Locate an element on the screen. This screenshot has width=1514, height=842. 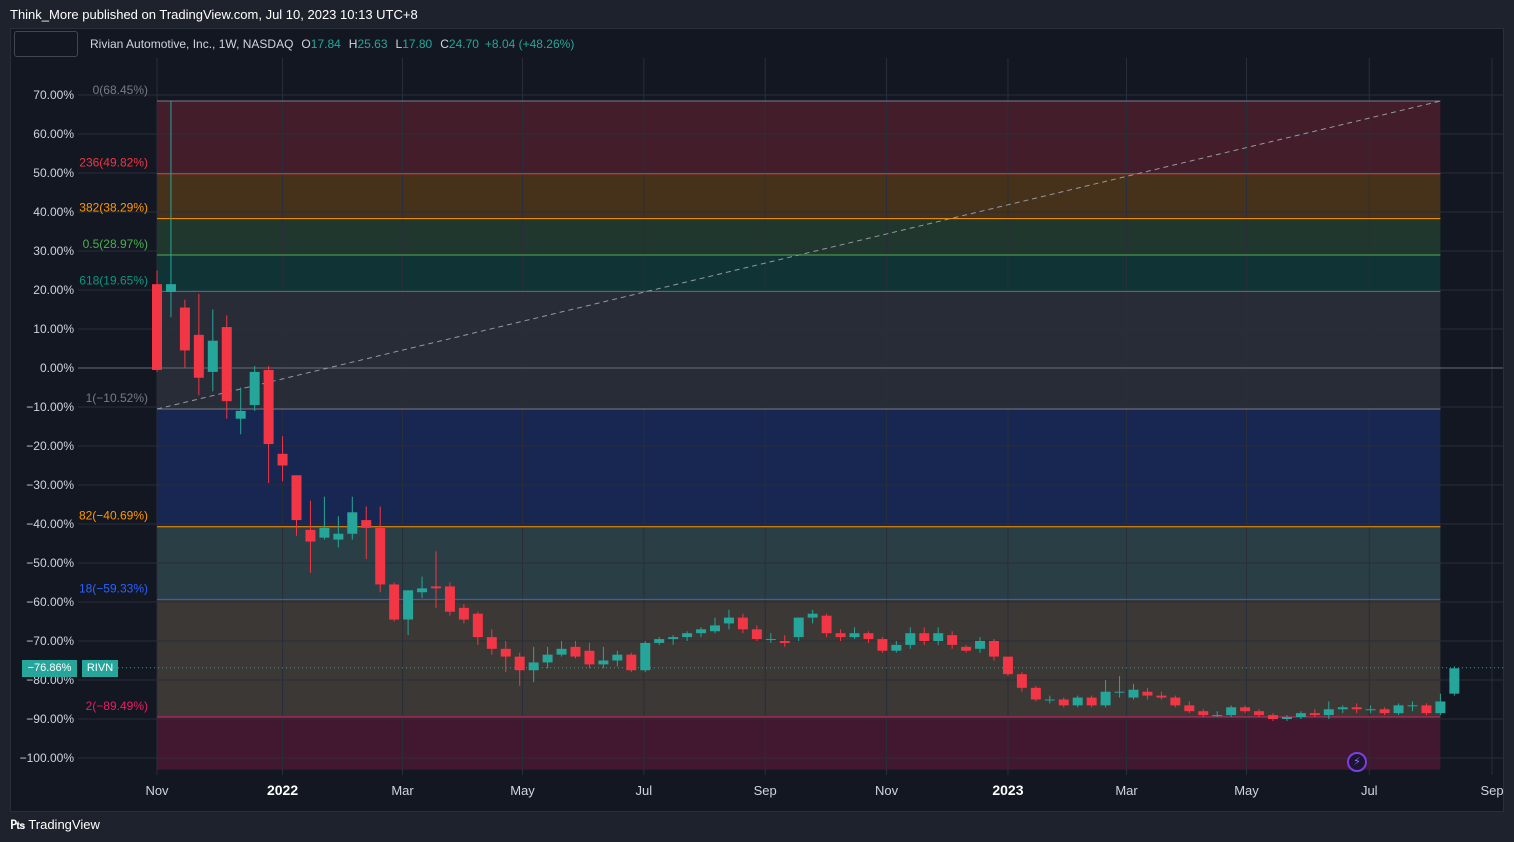
last-price-tag: −76.86% is located at coordinates (49, 668).